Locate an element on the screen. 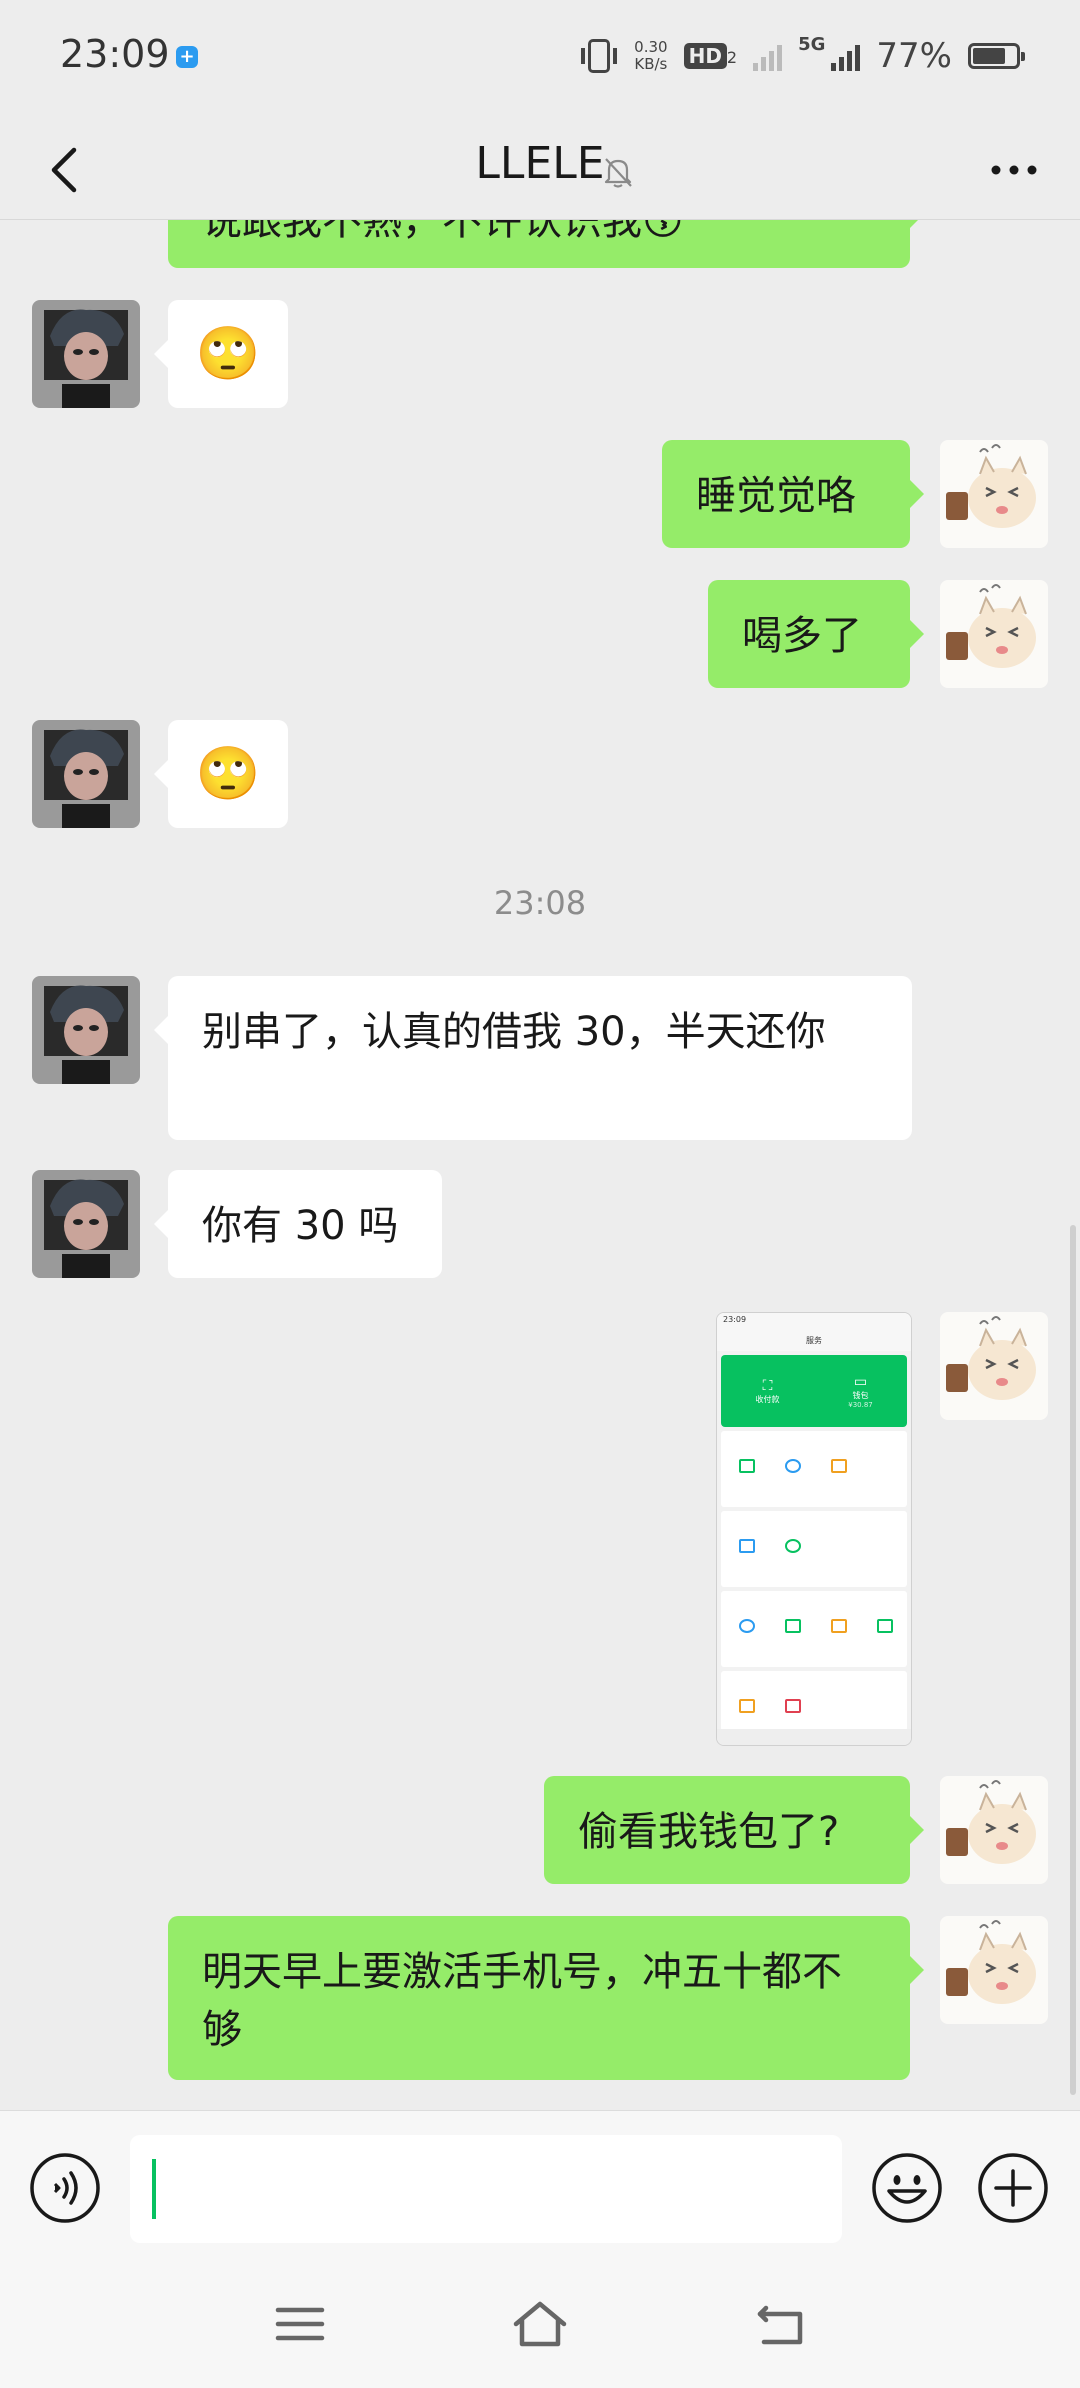  message-input is located at coordinates (486, 2189).